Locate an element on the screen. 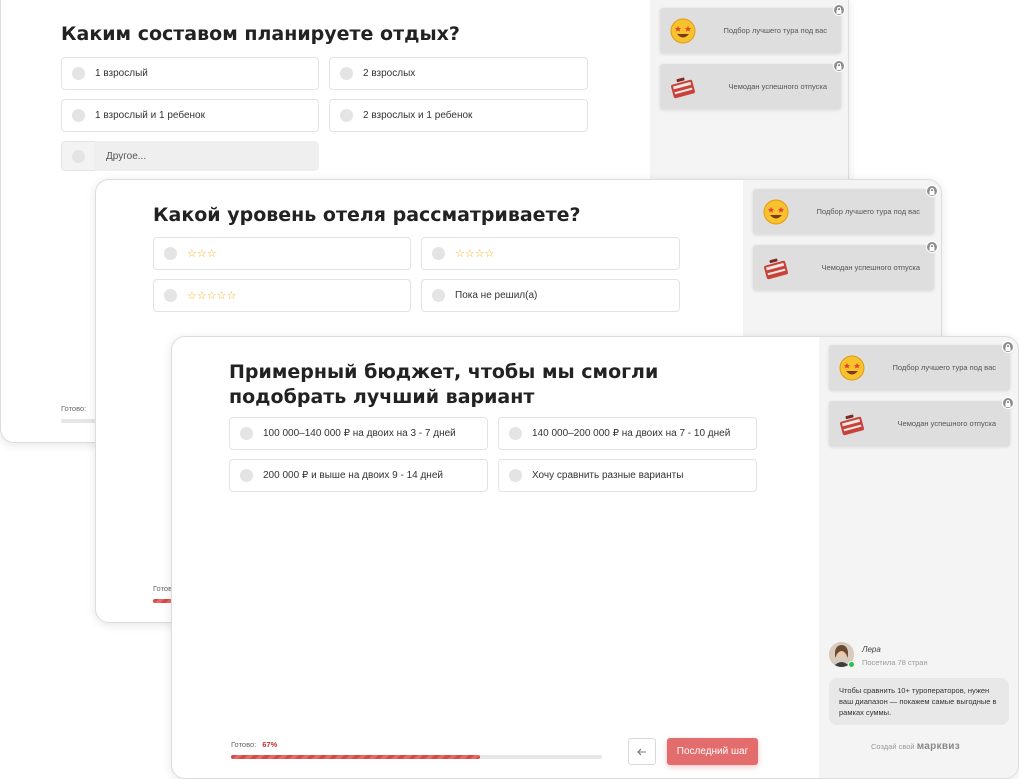  option-label: Хочу сравнить разные варианты is located at coordinates (608, 475).